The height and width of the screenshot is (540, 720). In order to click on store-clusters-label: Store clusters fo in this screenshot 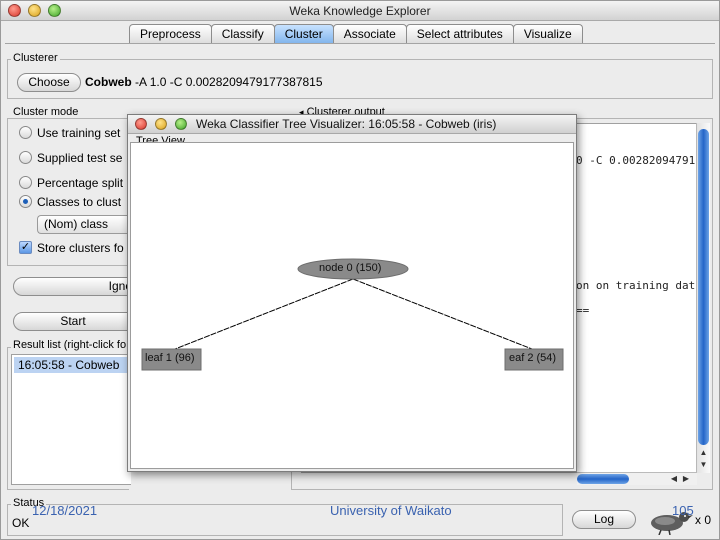, I will do `click(80, 248)`.